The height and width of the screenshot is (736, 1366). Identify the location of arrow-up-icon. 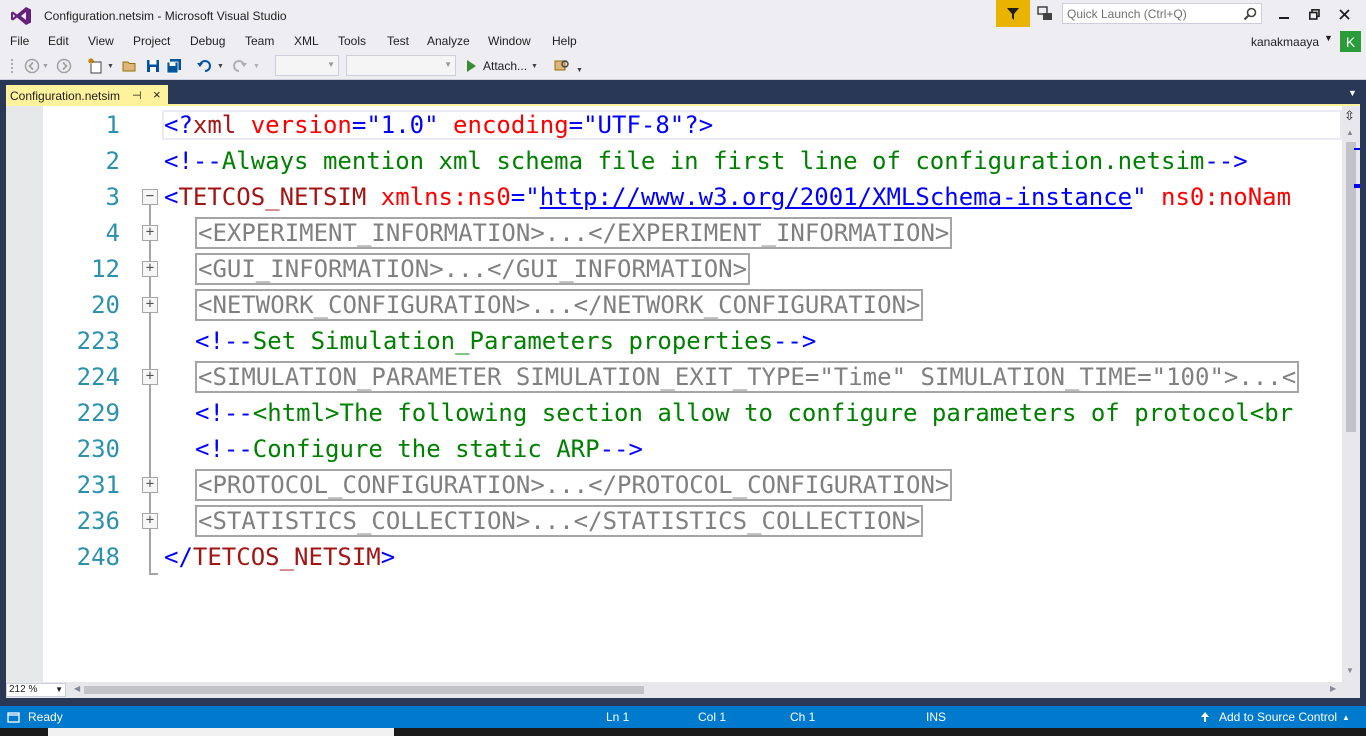
(1205, 717).